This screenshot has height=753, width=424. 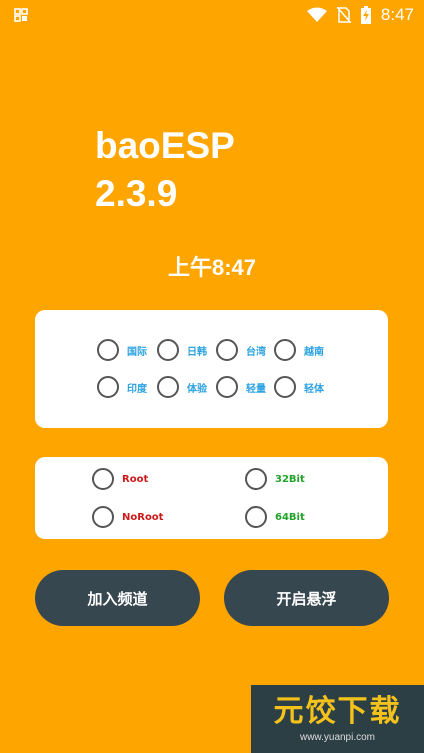 I want to click on radio-region-intl: 国际, so click(x=122, y=350).